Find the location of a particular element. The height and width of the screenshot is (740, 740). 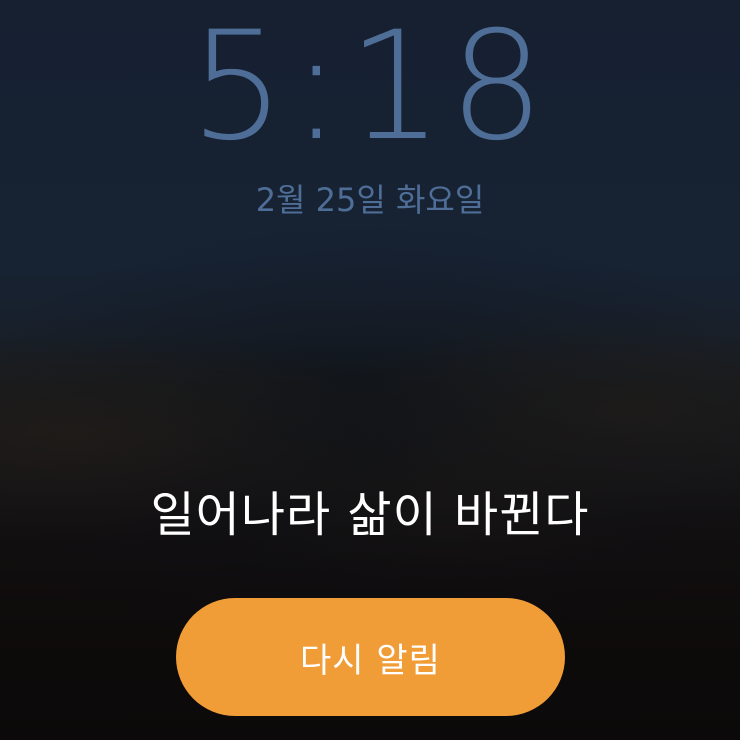

lock-screen-clock: 5:18 is located at coordinates (370, 87).